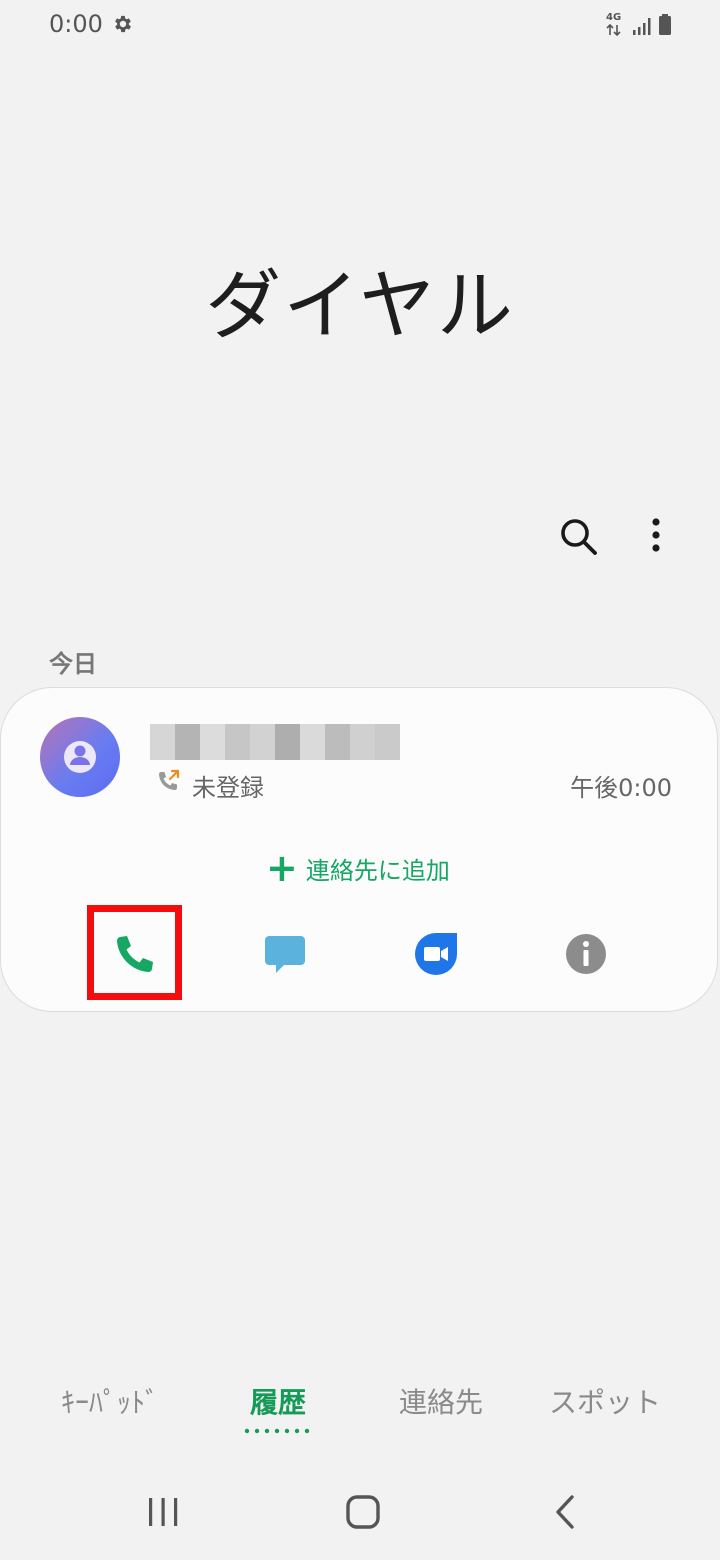 The width and height of the screenshot is (720, 1560). Describe the element at coordinates (76, 24) in the screenshot. I see `status-time: 0:00` at that location.